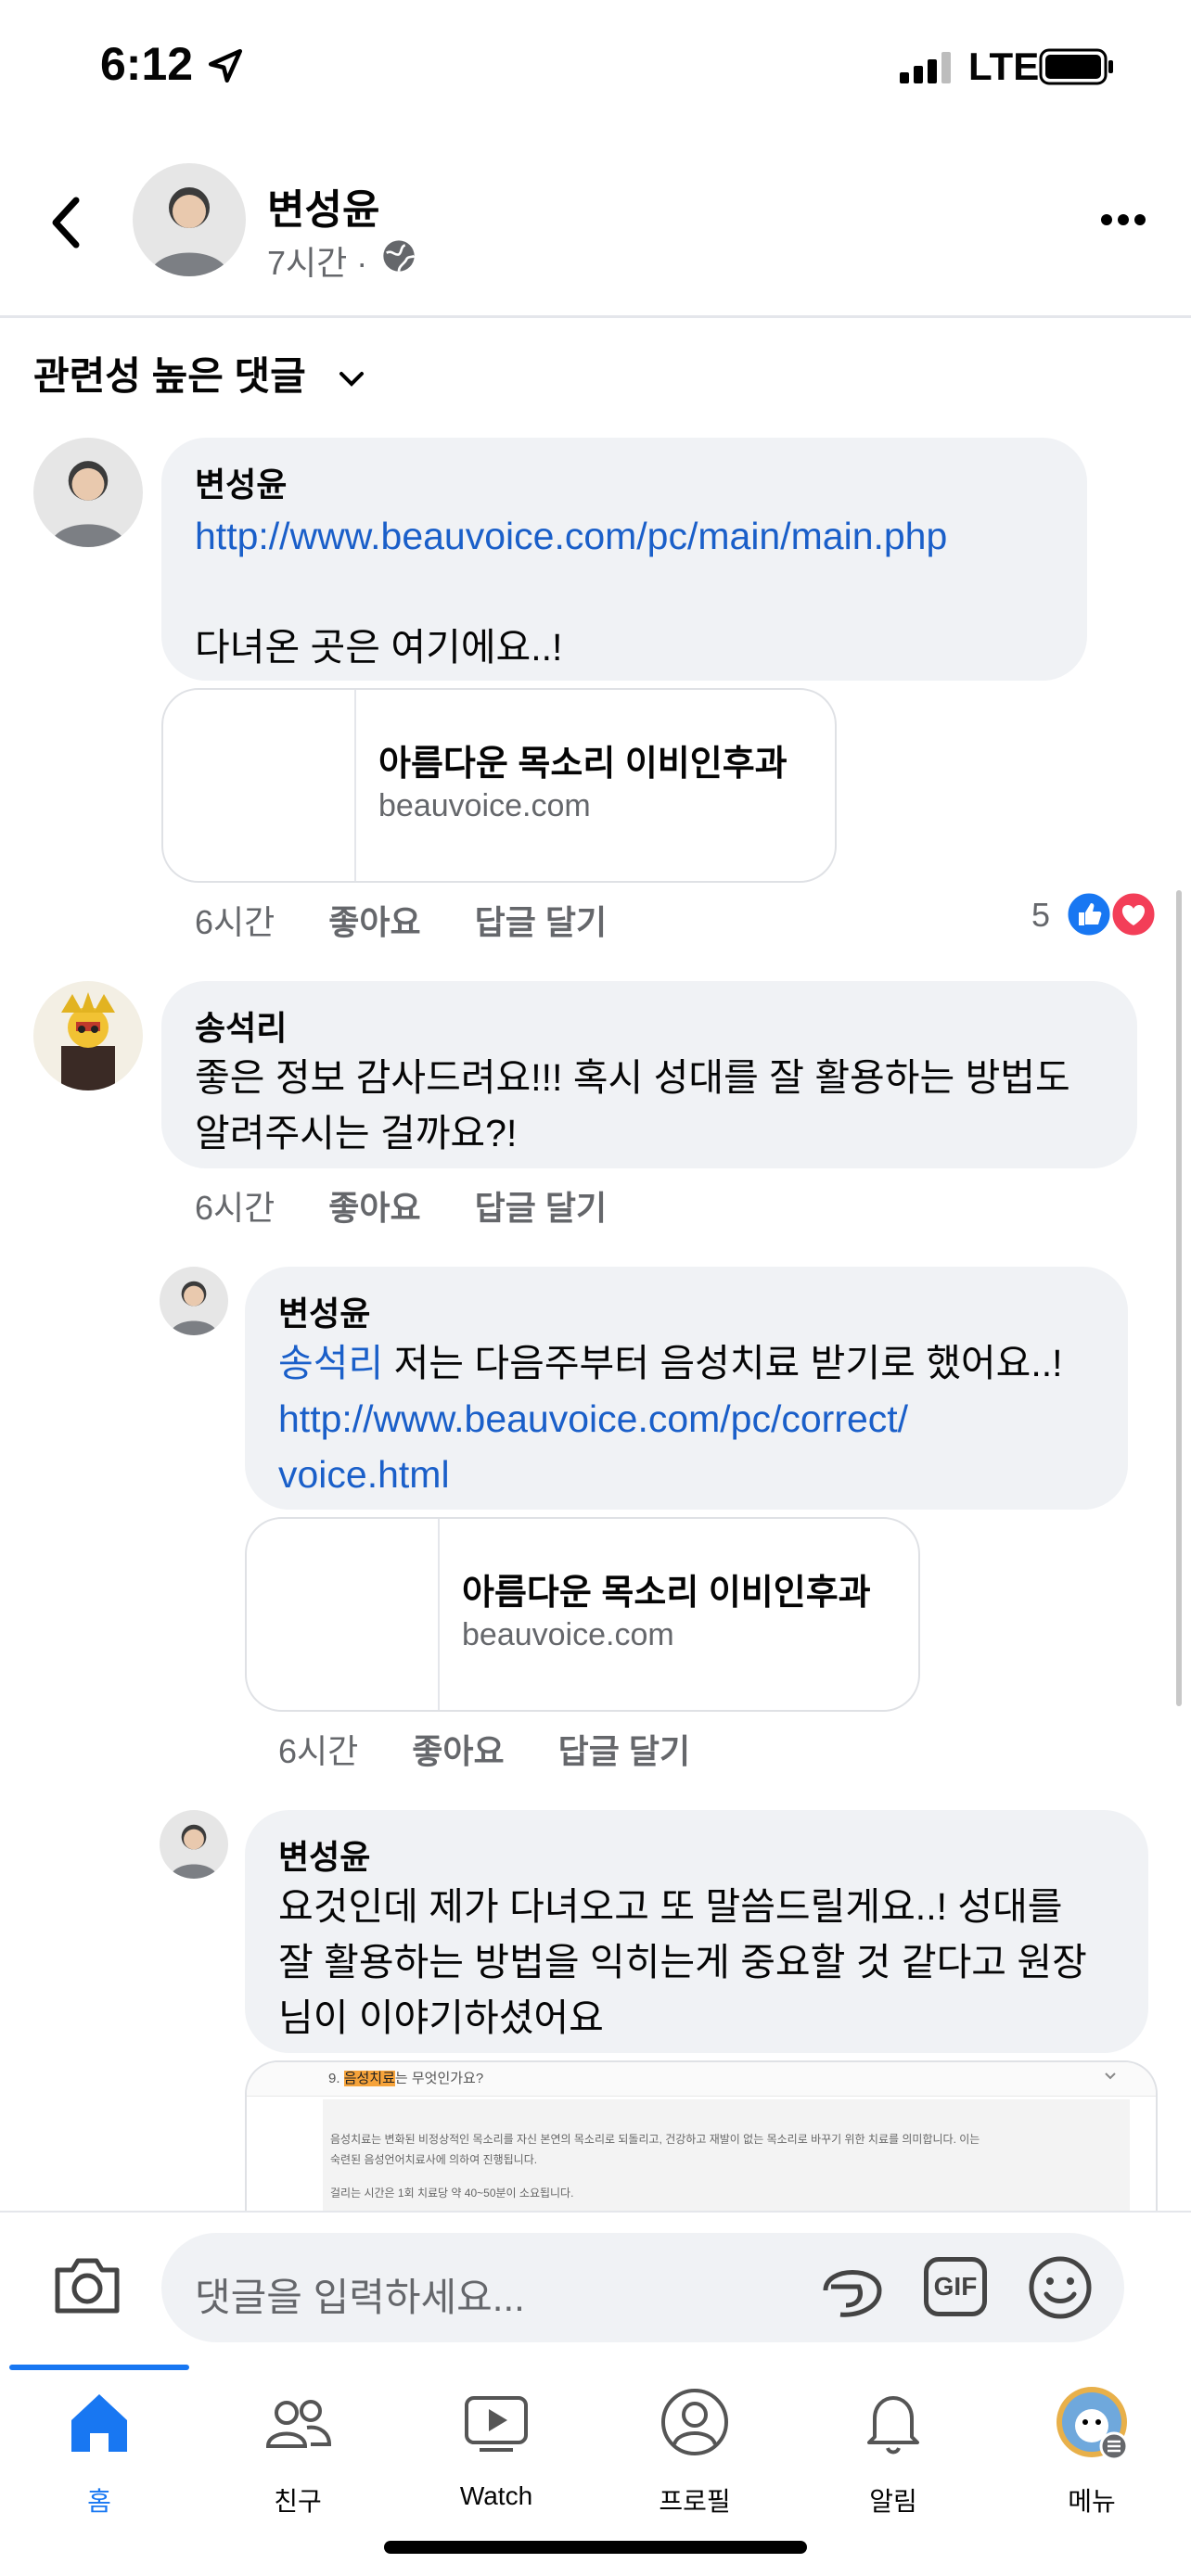 This screenshot has width=1191, height=2576. What do you see at coordinates (1040, 916) in the screenshot?
I see `reaction-count: 5` at bounding box center [1040, 916].